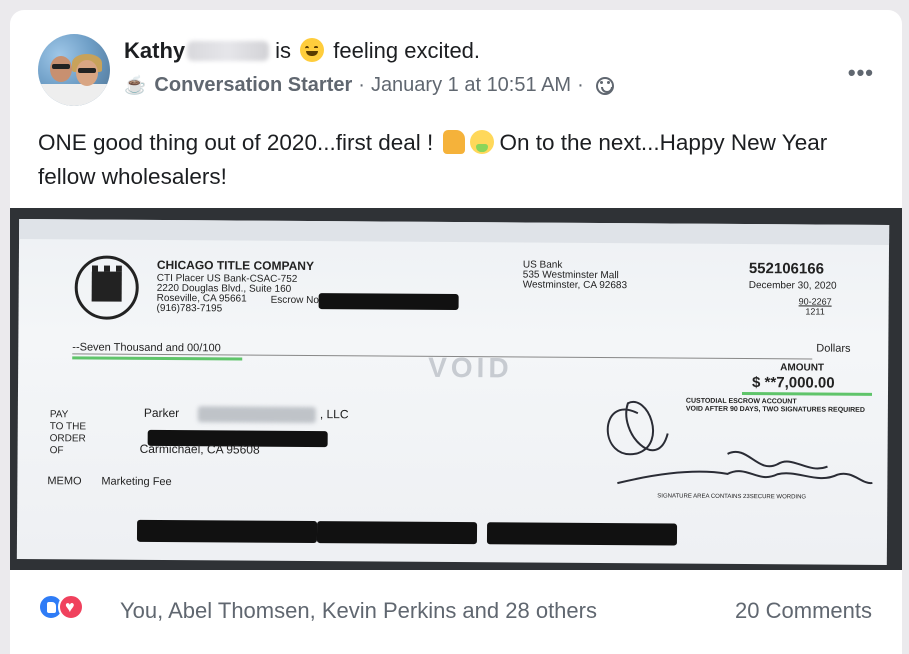 The width and height of the screenshot is (909, 654). I want to click on more-options-icon: •••, so click(861, 73).